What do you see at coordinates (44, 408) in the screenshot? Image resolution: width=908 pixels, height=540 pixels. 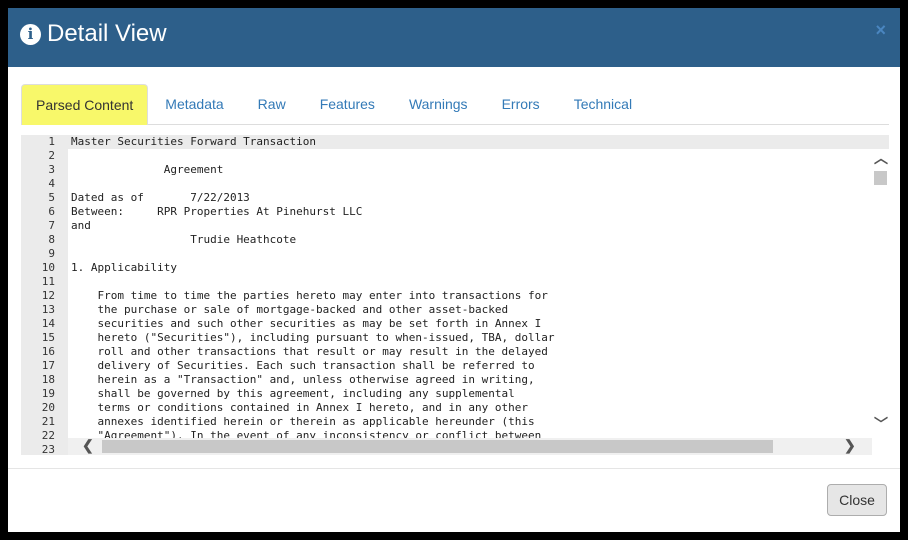 I see `line-number: 20` at bounding box center [44, 408].